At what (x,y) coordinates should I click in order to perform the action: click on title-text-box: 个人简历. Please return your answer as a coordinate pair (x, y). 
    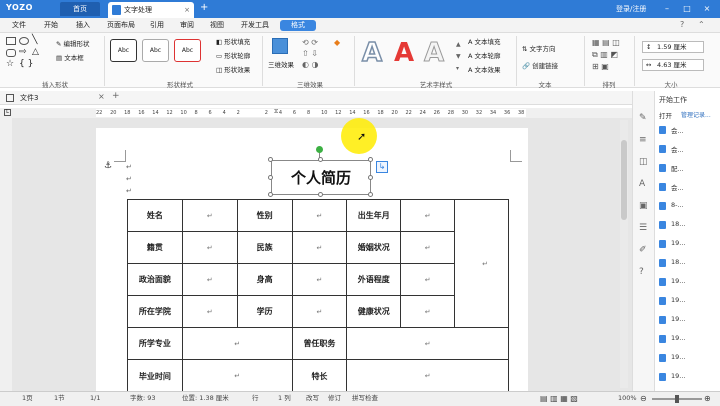
    Looking at the image, I should click on (321, 177).